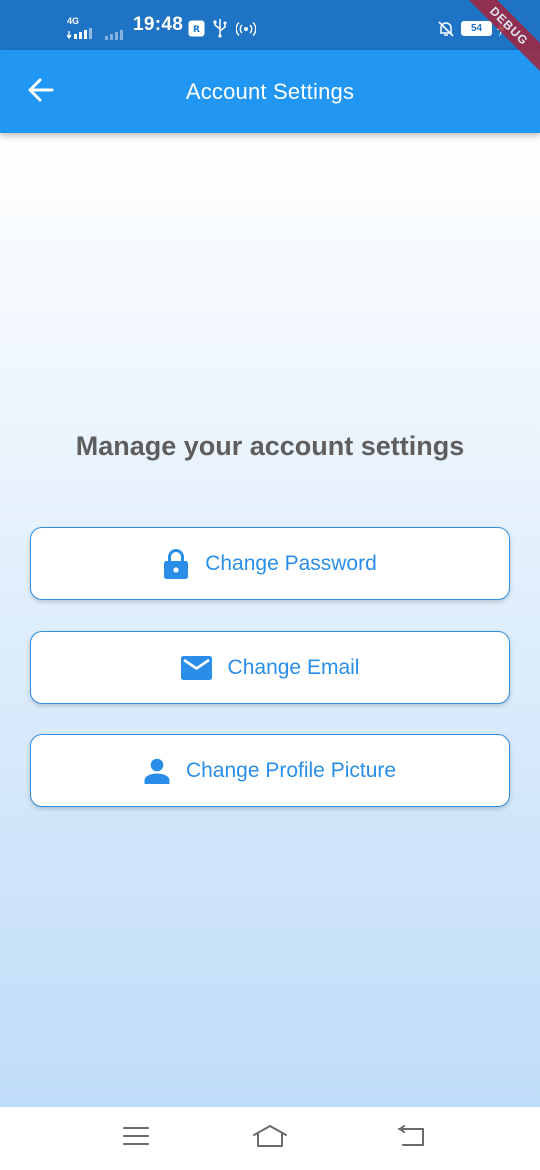  I want to click on change-profile-picture-label: Change Profile Picture, so click(291, 770).